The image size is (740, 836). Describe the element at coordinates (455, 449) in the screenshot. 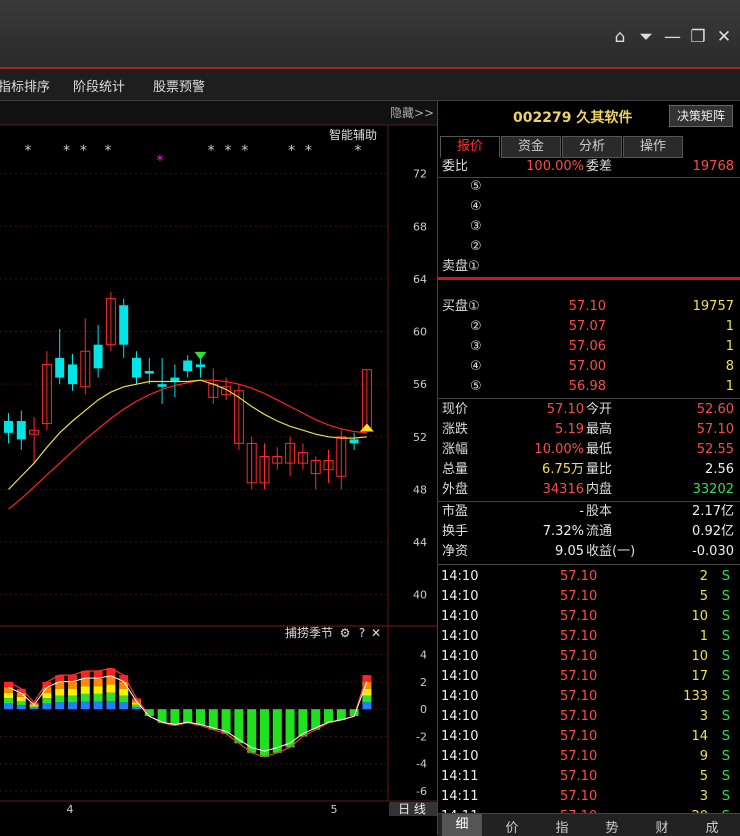

I see `stat-label: 涨幅` at that location.